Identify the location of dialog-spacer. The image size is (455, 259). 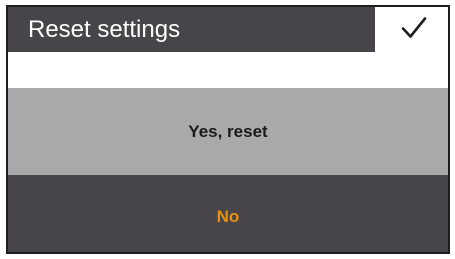
(228, 70).